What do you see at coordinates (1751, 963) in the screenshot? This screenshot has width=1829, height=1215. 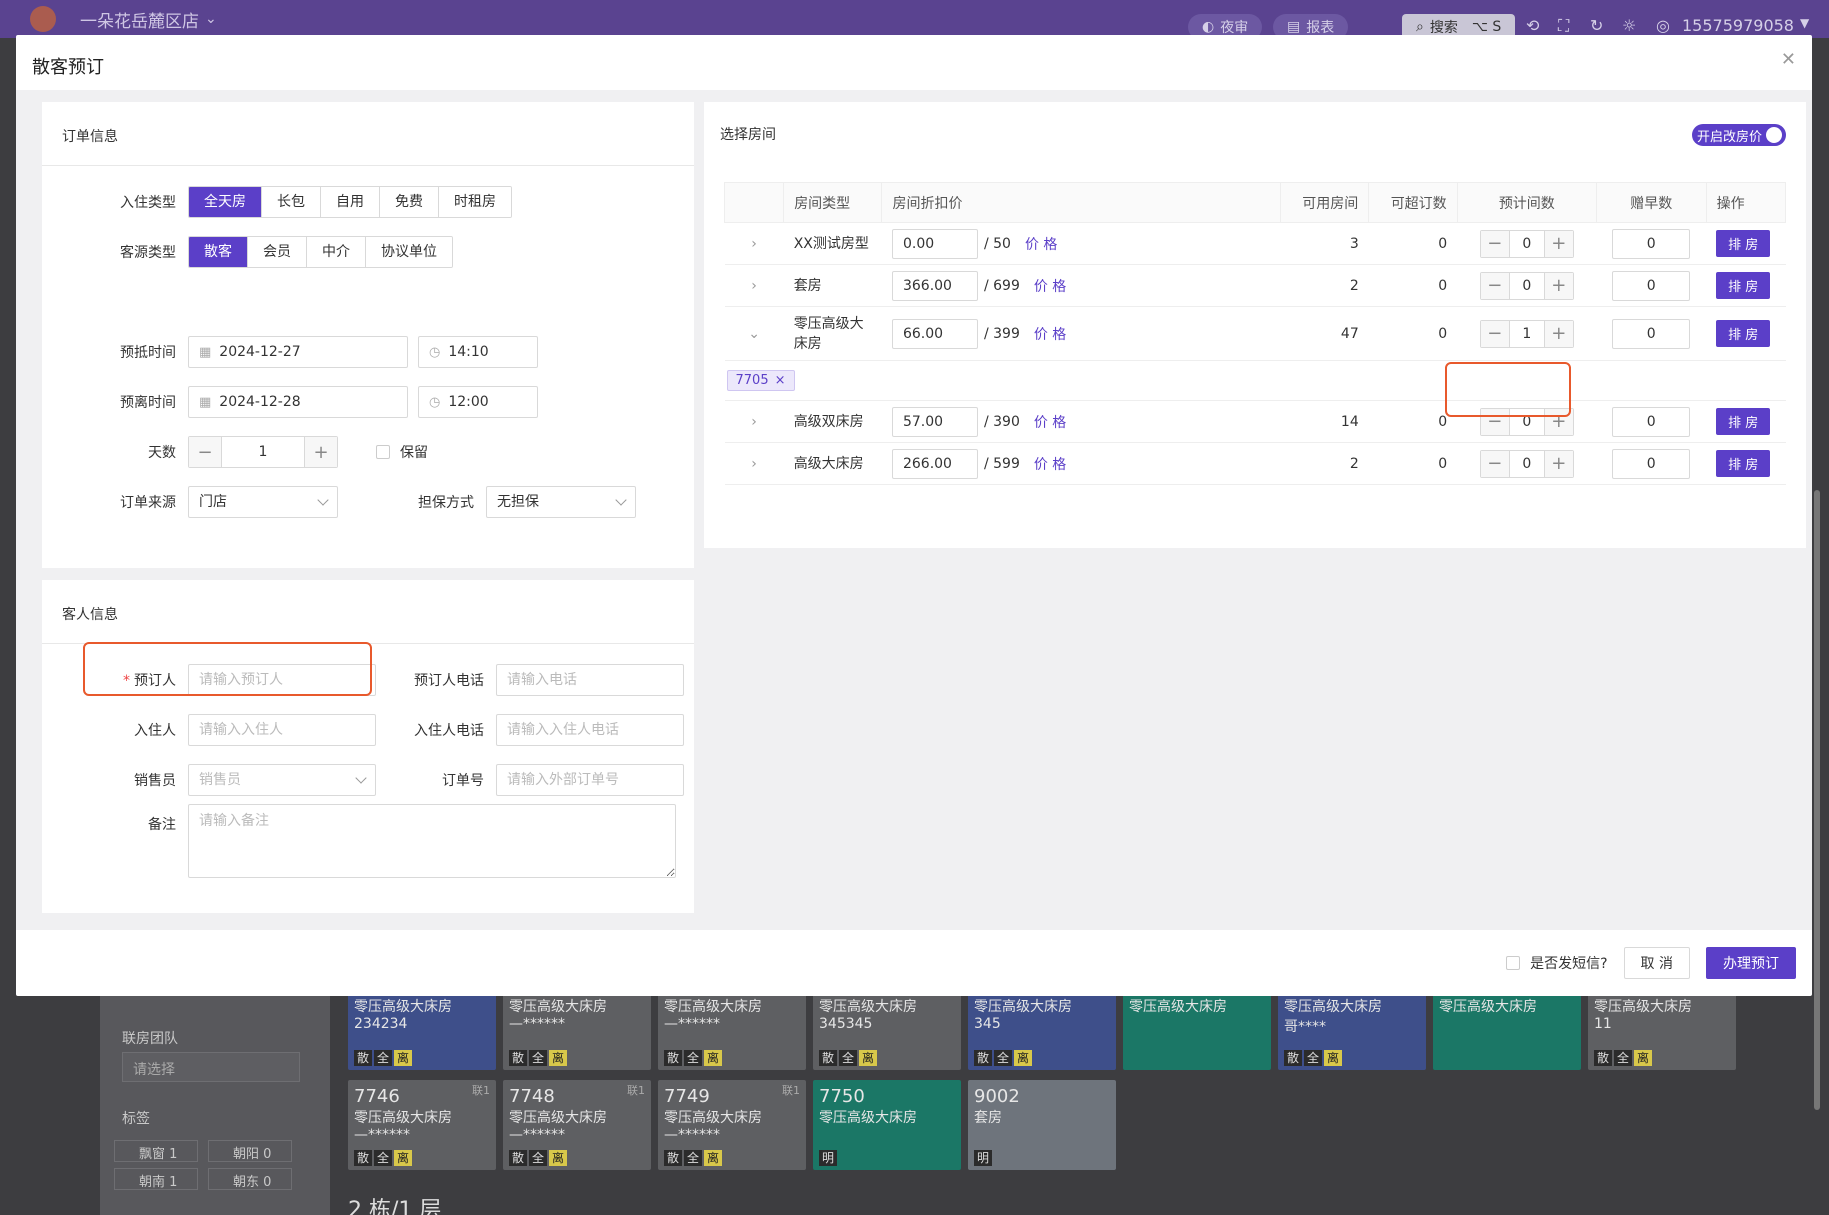 I see `submit-booking-button: 办理预订` at bounding box center [1751, 963].